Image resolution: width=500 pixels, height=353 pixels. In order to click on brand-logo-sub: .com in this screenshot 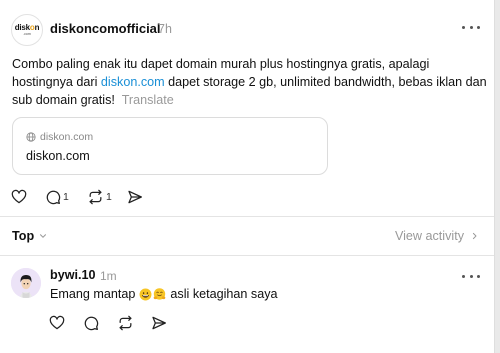, I will do `click(27, 34)`.